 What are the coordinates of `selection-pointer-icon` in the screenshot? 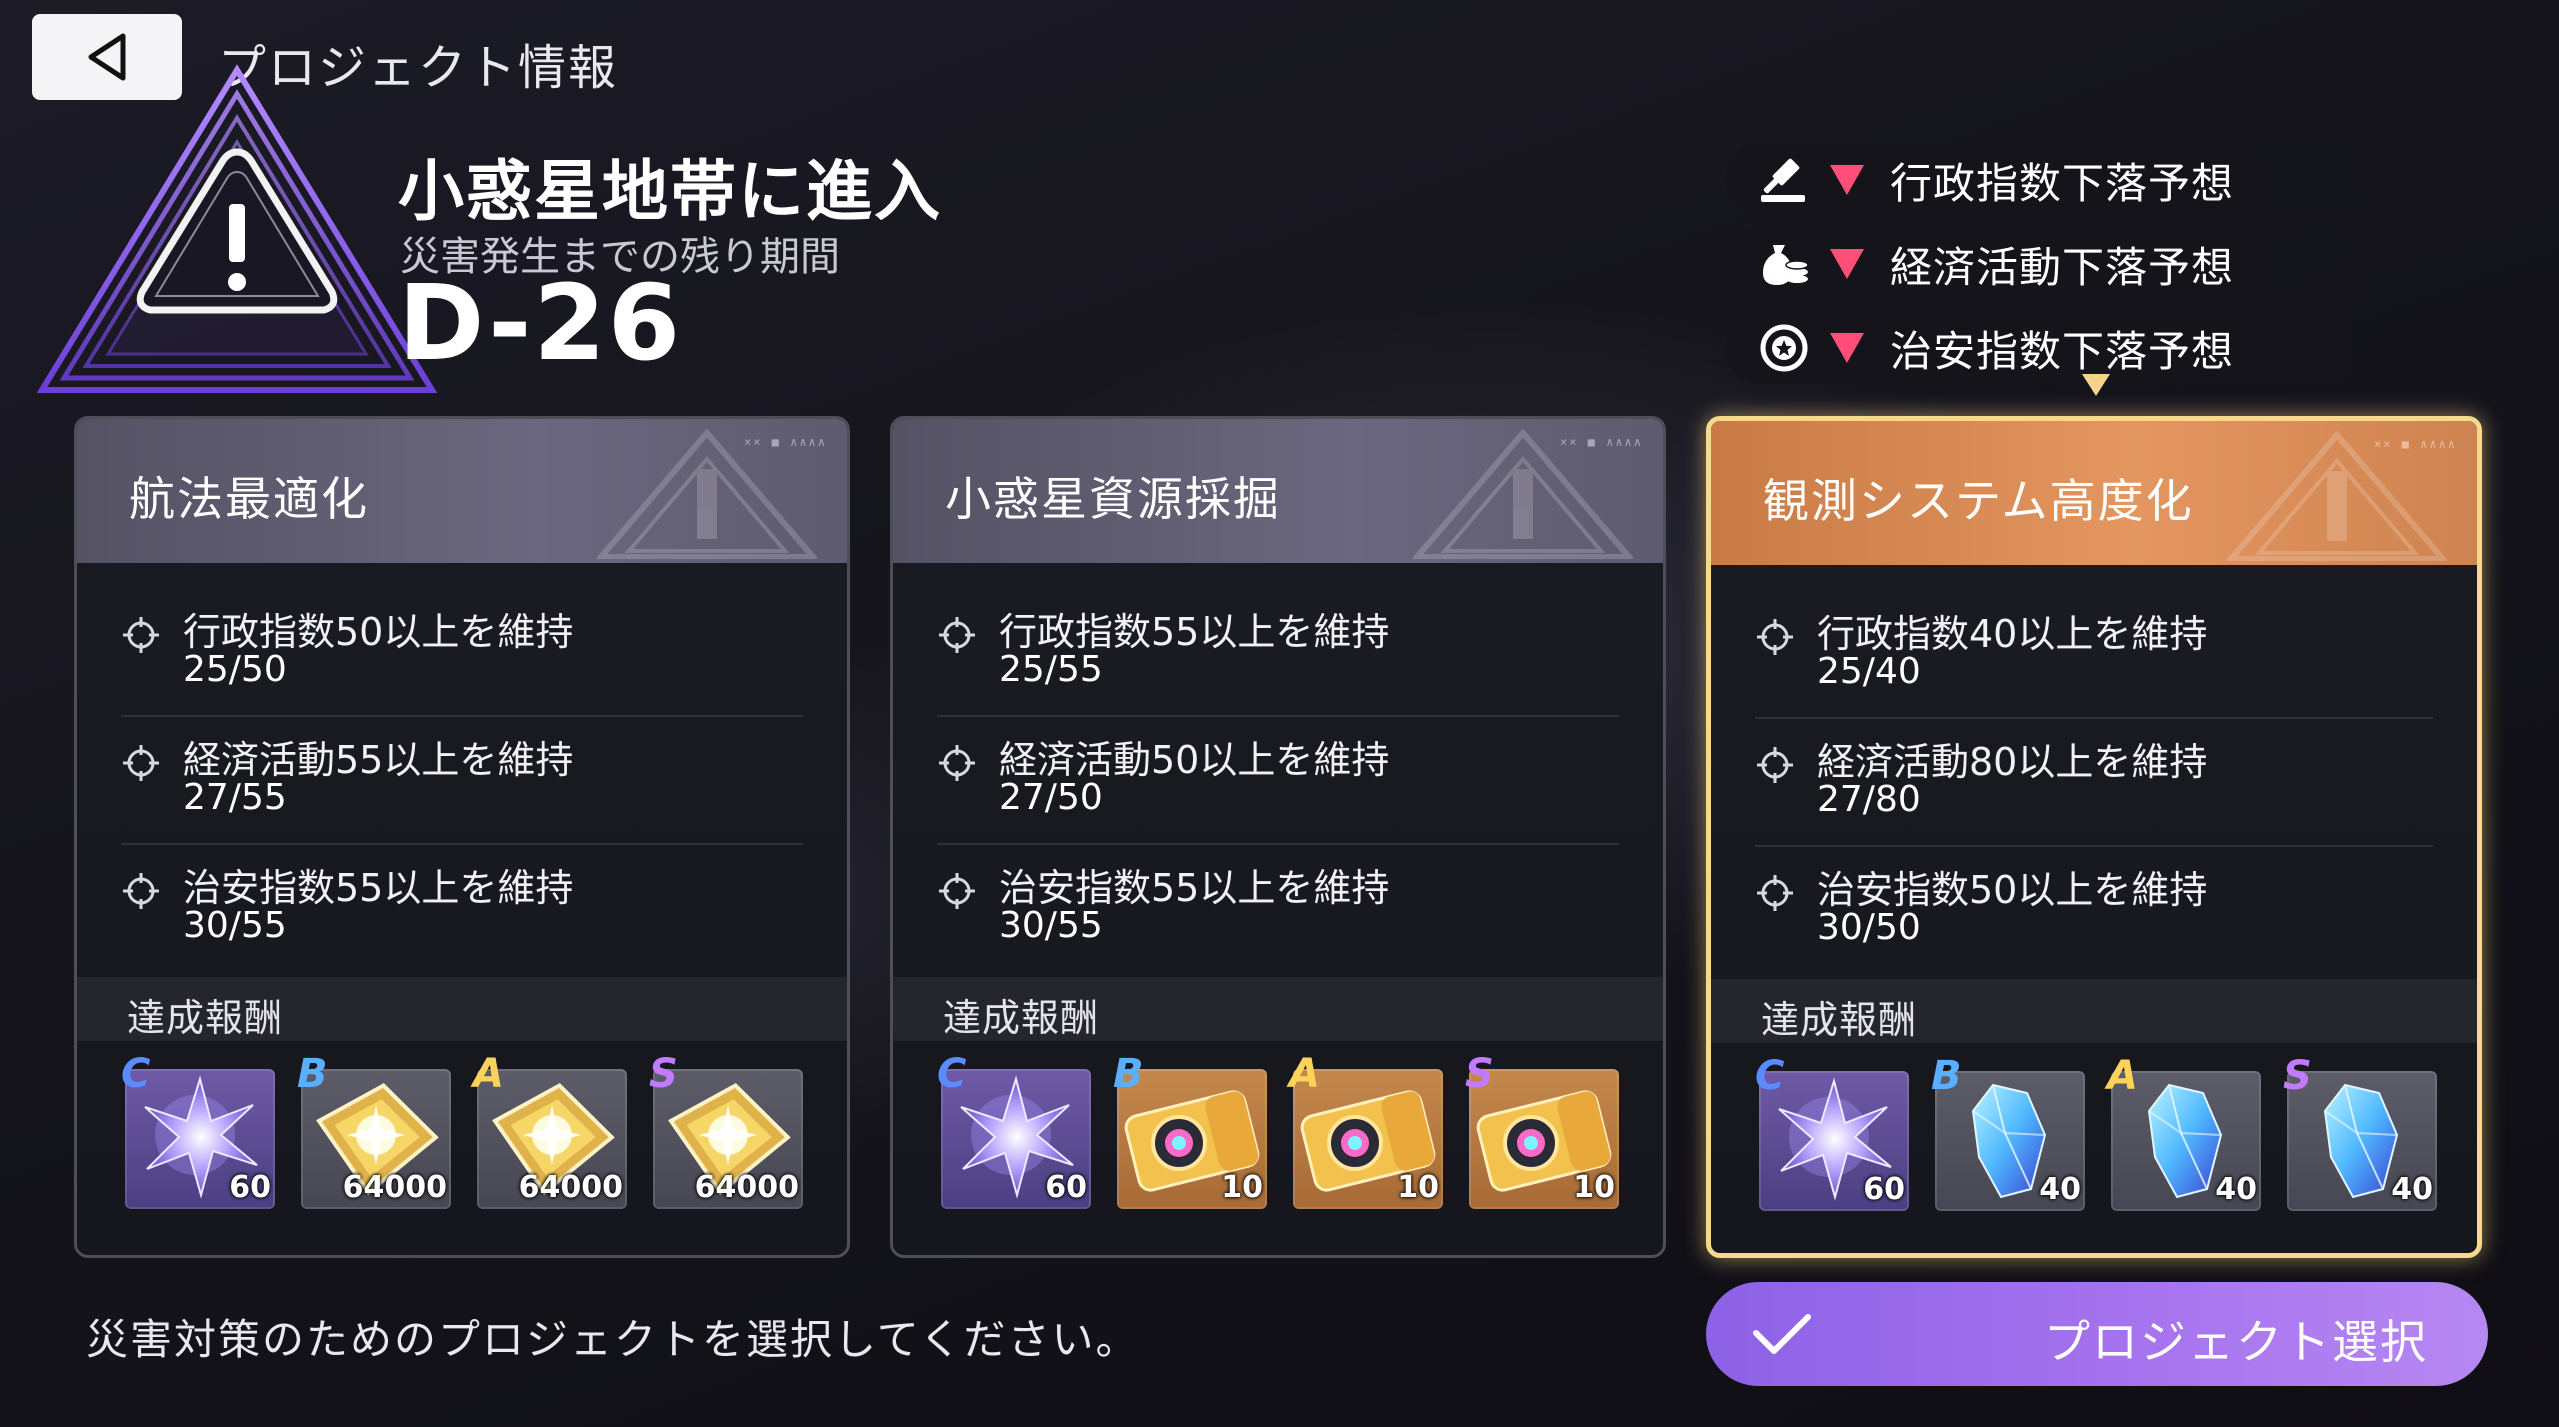 It's located at (2096, 385).